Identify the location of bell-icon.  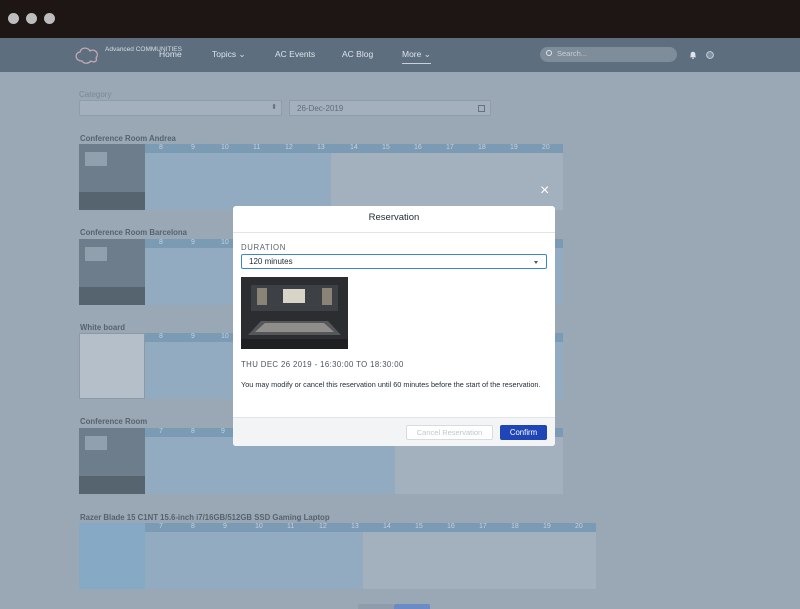
(693, 55).